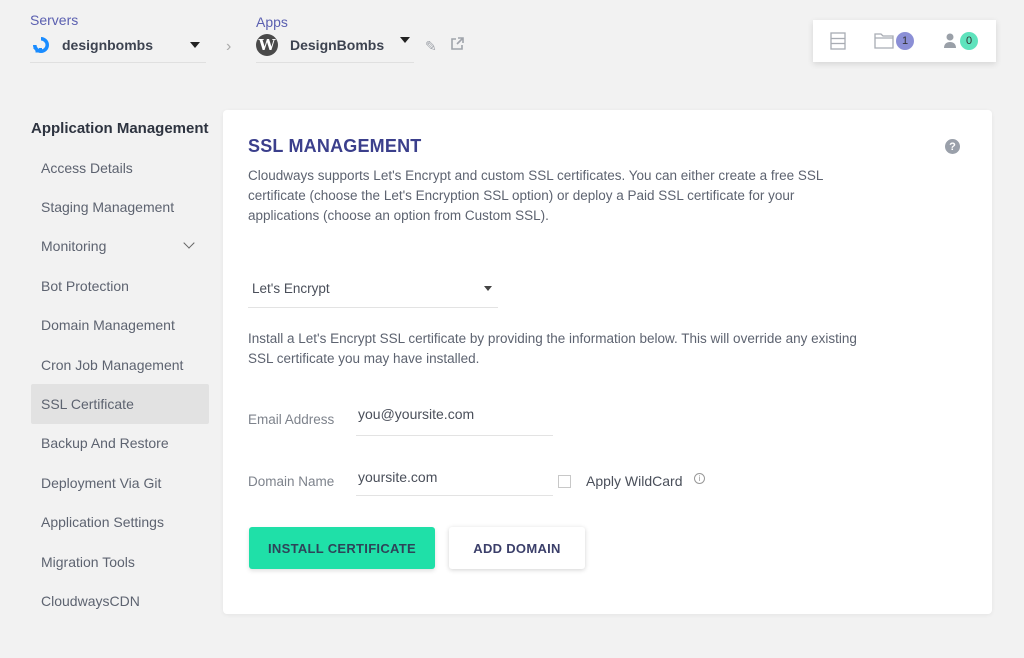 This screenshot has height=658, width=1024. What do you see at coordinates (120, 128) in the screenshot?
I see `sidebar-title: Application Management` at bounding box center [120, 128].